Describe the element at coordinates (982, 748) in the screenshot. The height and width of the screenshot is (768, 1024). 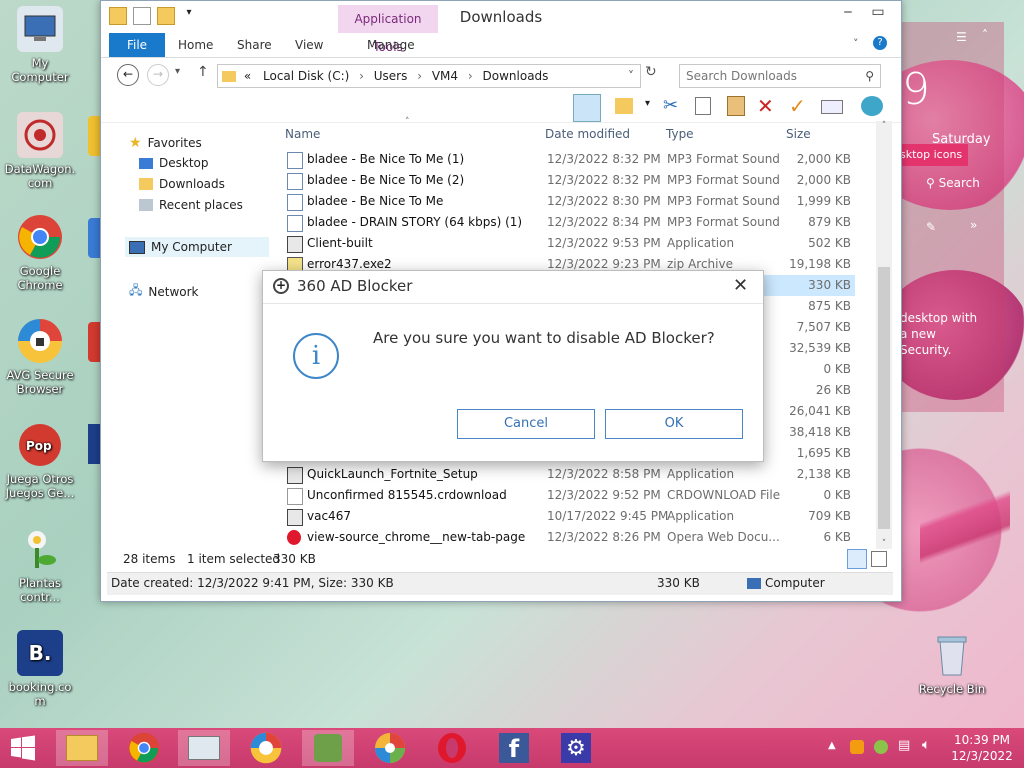
I see `clock: 10:39 PM 12/3/2022` at that location.